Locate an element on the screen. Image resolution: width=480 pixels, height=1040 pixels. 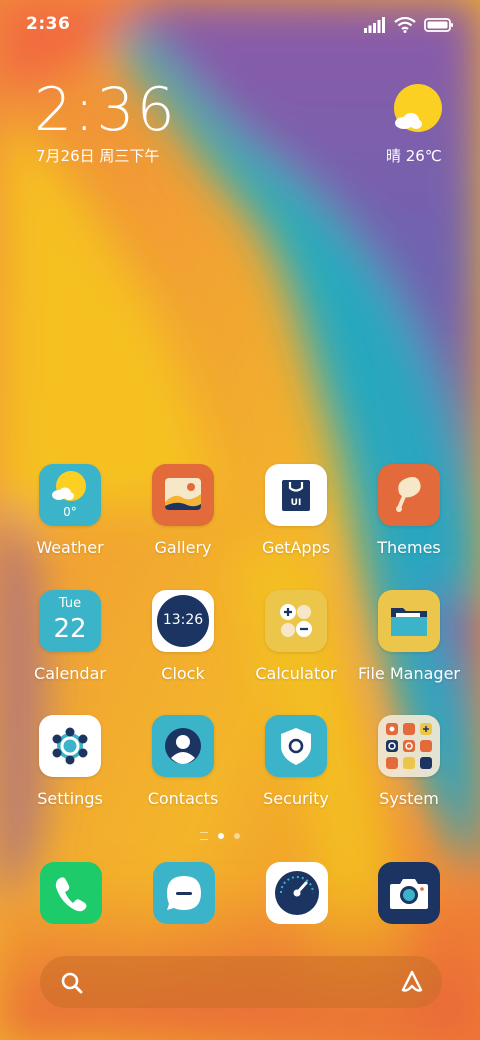
app-getapps: UI GetApps is located at coordinates (296, 510).